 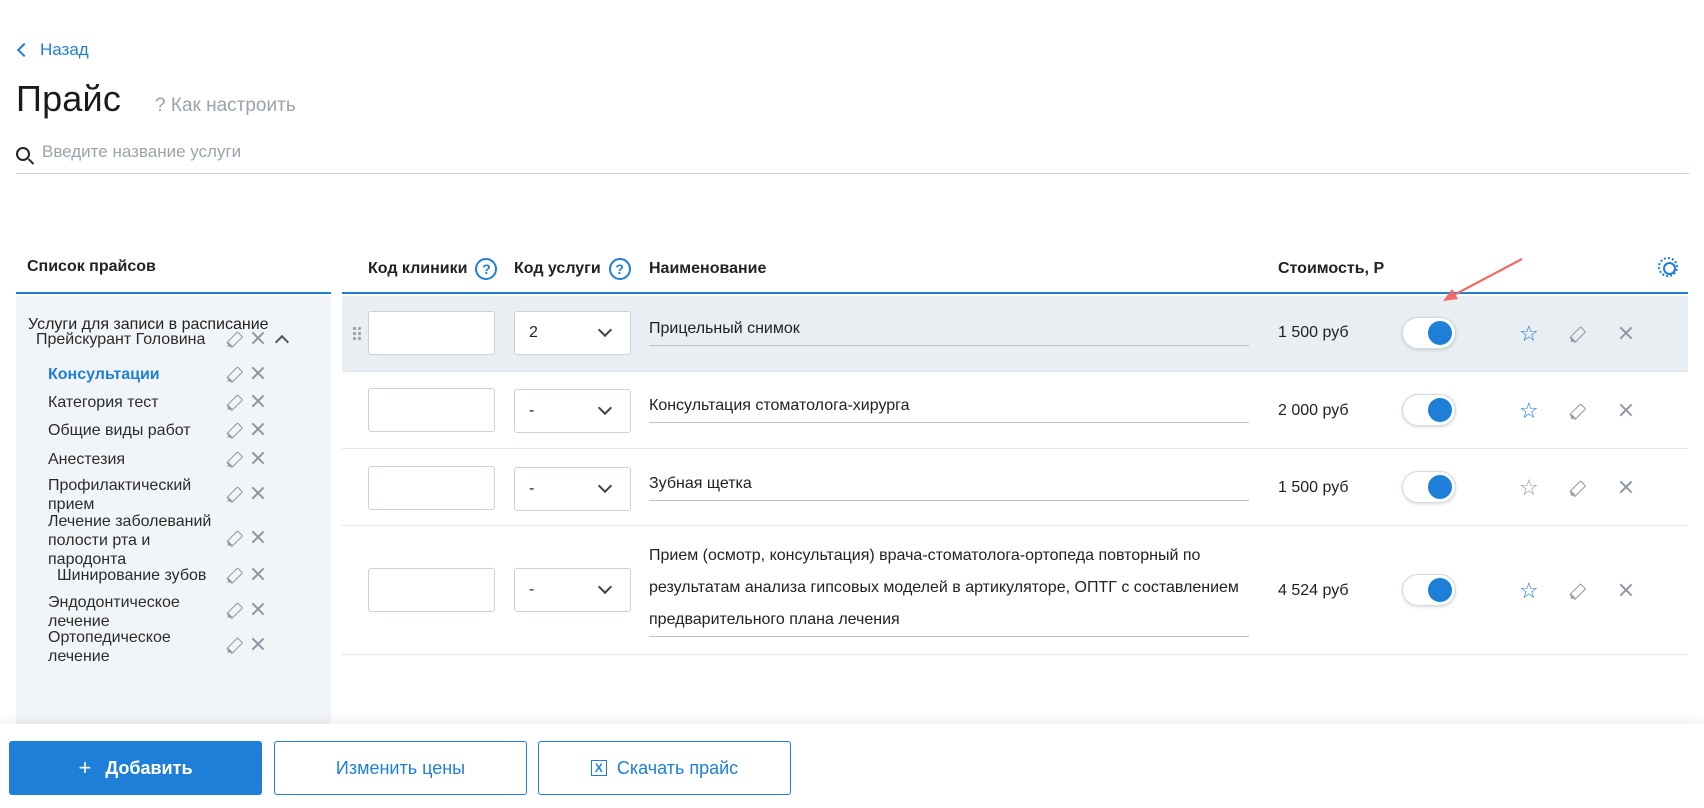 I want to click on sidebar-item-general-works: Общие виды работ, so click(x=119, y=430).